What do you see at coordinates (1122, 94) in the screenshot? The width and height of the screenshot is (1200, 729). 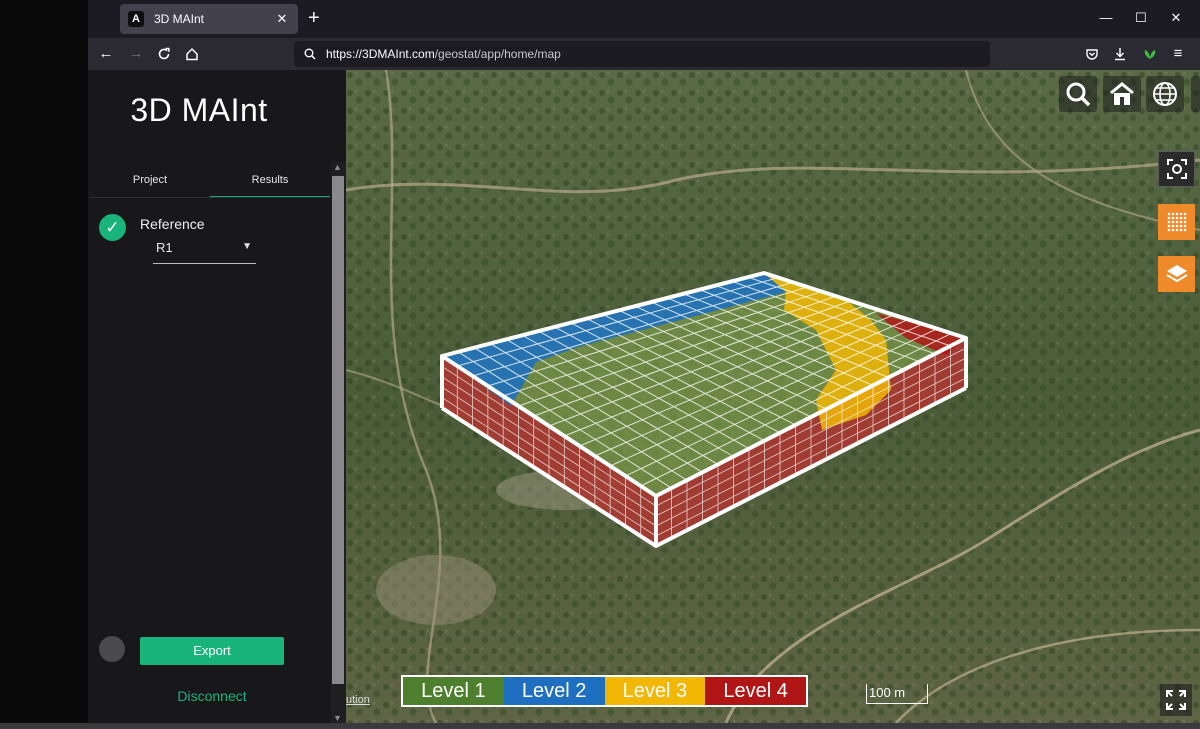 I see `home-icon` at bounding box center [1122, 94].